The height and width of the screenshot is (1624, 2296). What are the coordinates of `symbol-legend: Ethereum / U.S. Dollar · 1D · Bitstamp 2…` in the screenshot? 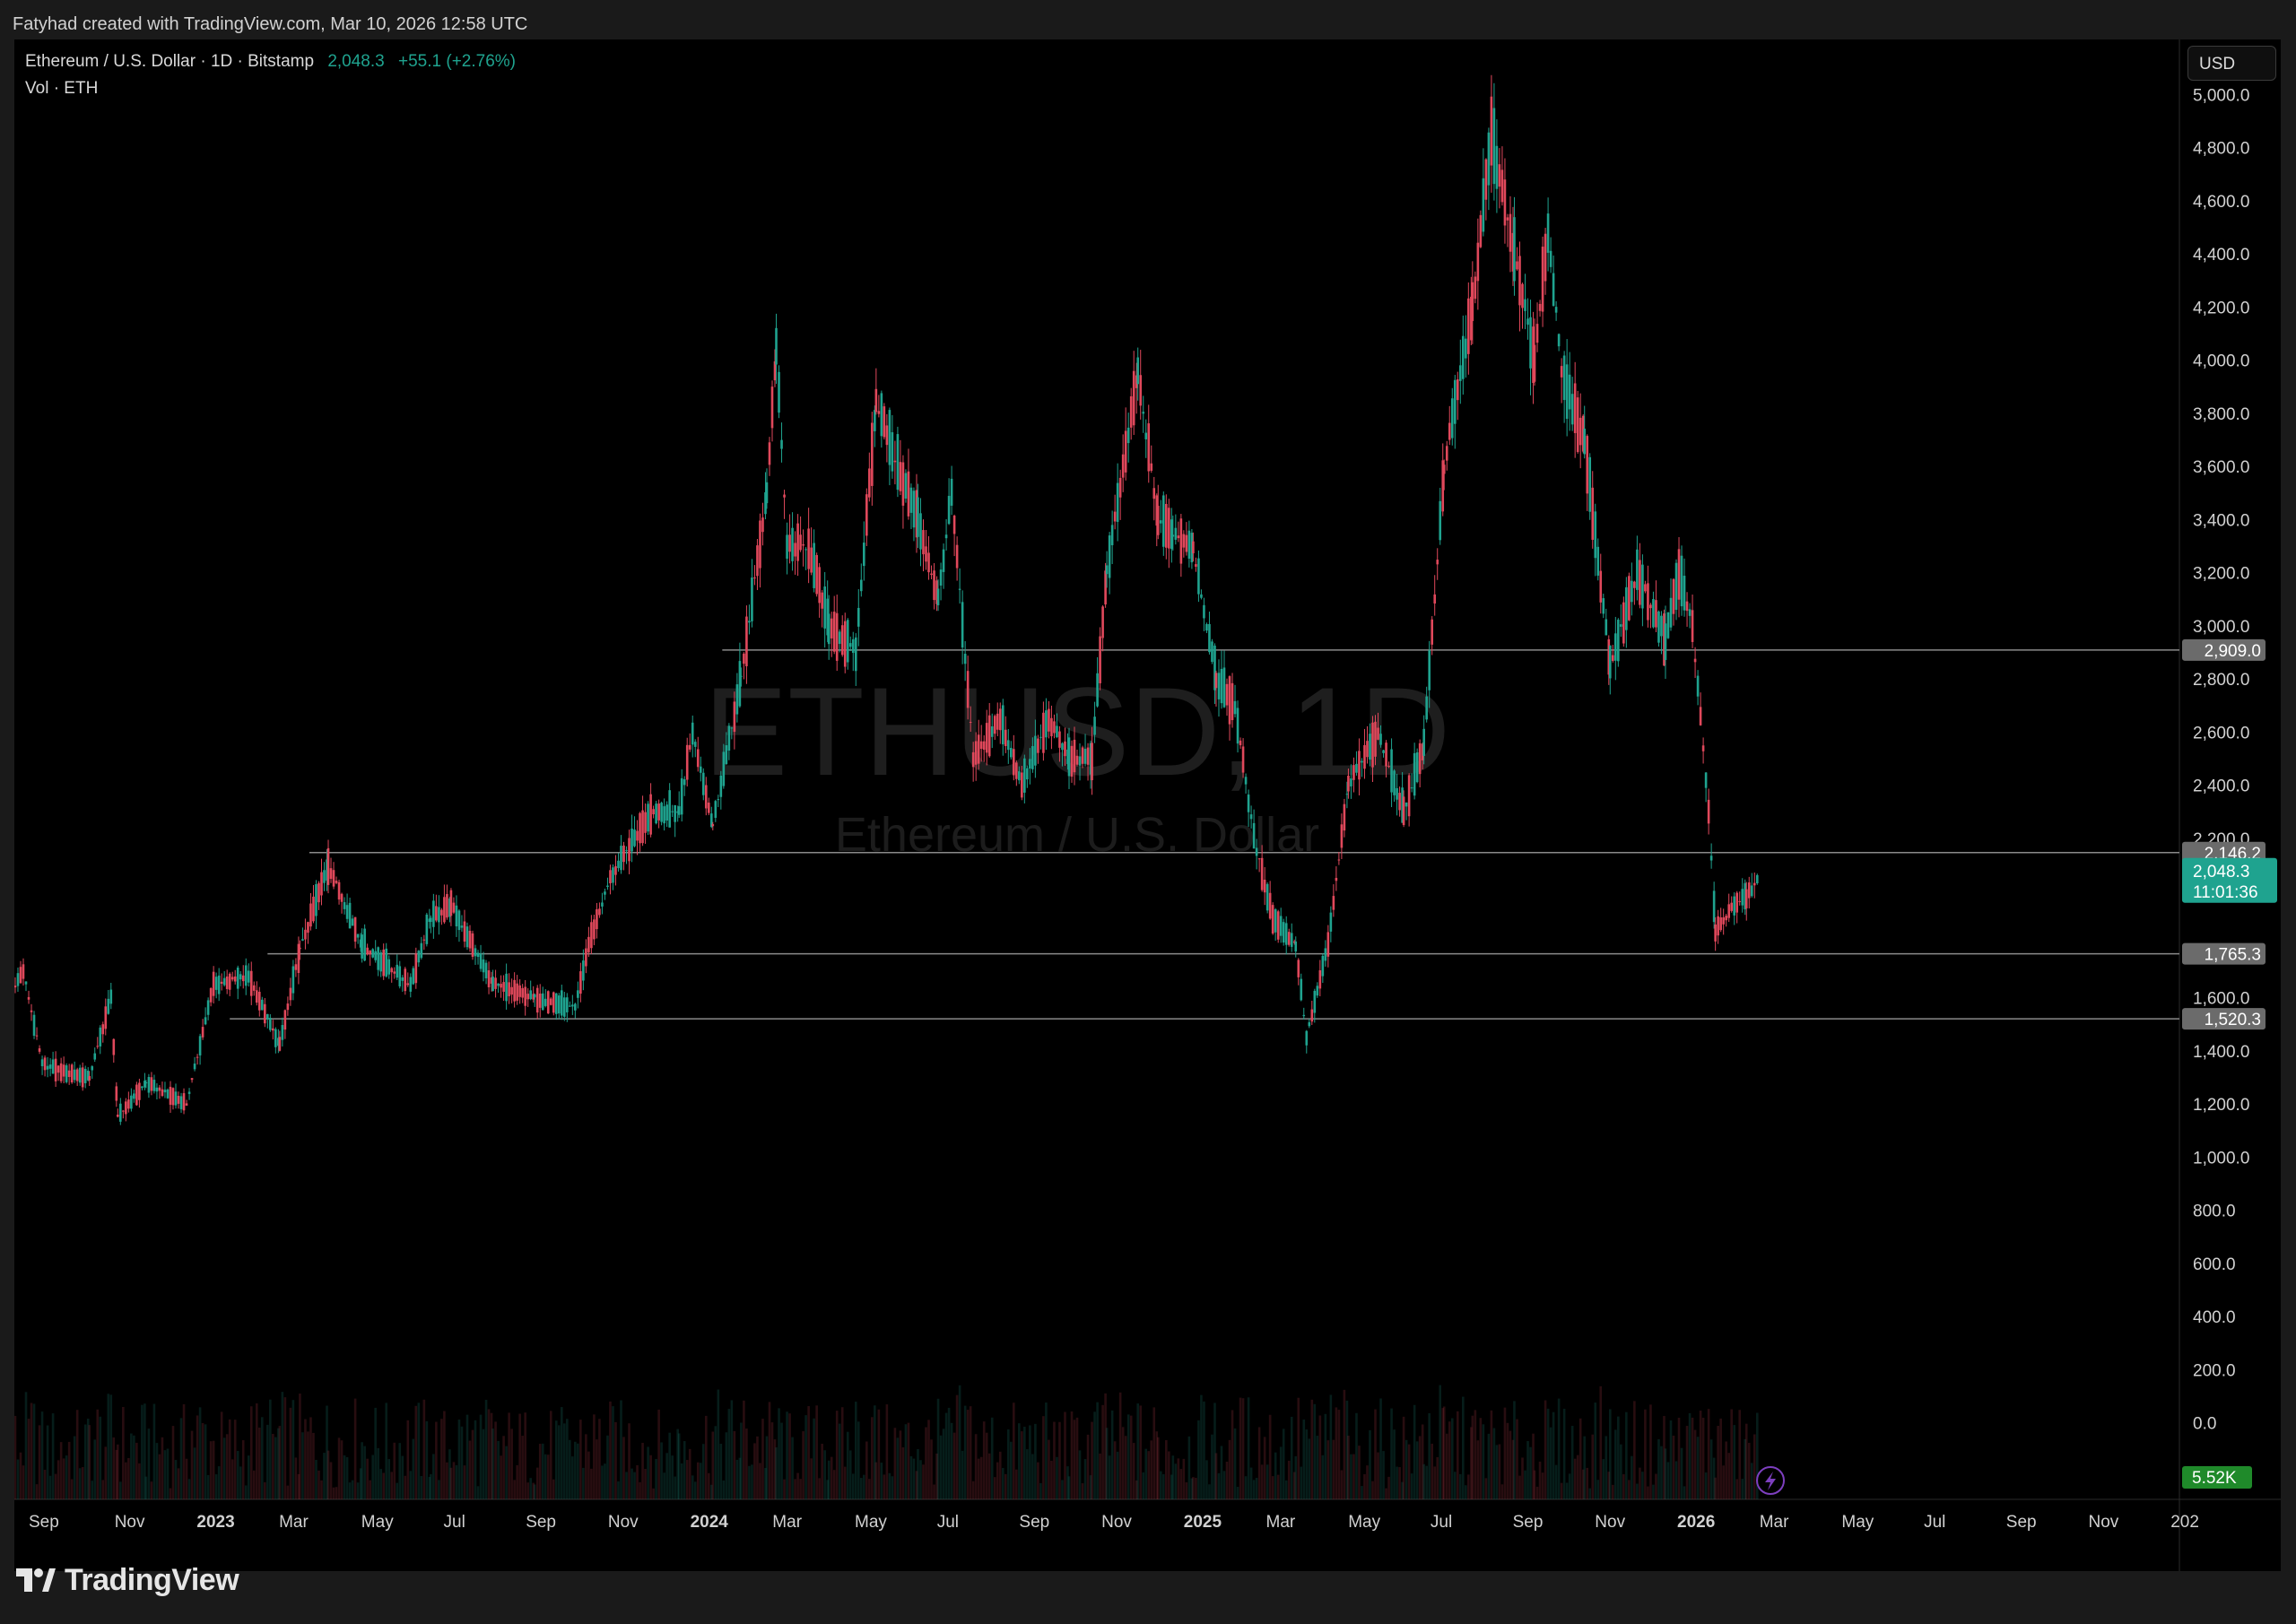 It's located at (270, 62).